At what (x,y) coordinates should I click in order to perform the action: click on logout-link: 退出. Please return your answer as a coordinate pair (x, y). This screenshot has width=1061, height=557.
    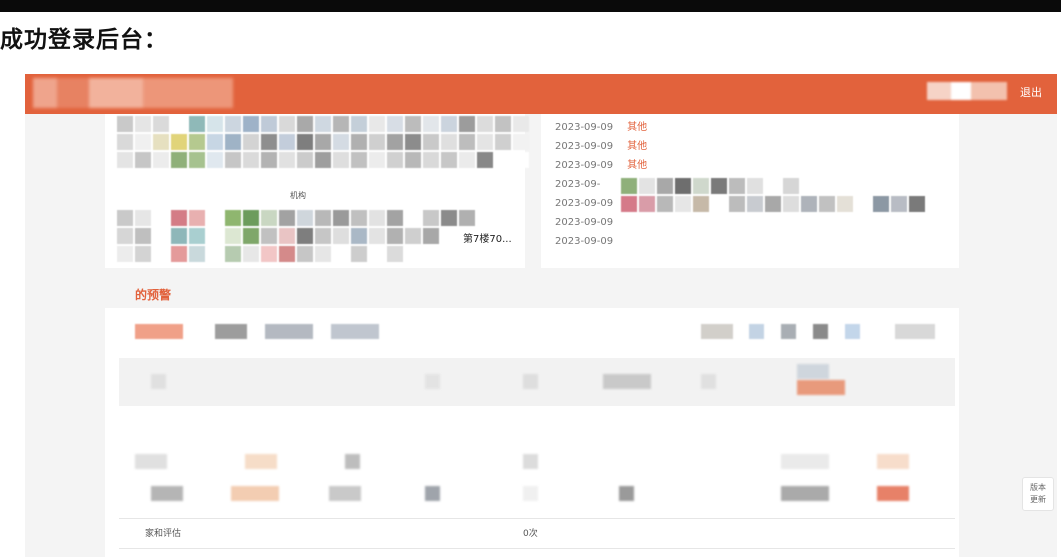
    Looking at the image, I should click on (1031, 92).